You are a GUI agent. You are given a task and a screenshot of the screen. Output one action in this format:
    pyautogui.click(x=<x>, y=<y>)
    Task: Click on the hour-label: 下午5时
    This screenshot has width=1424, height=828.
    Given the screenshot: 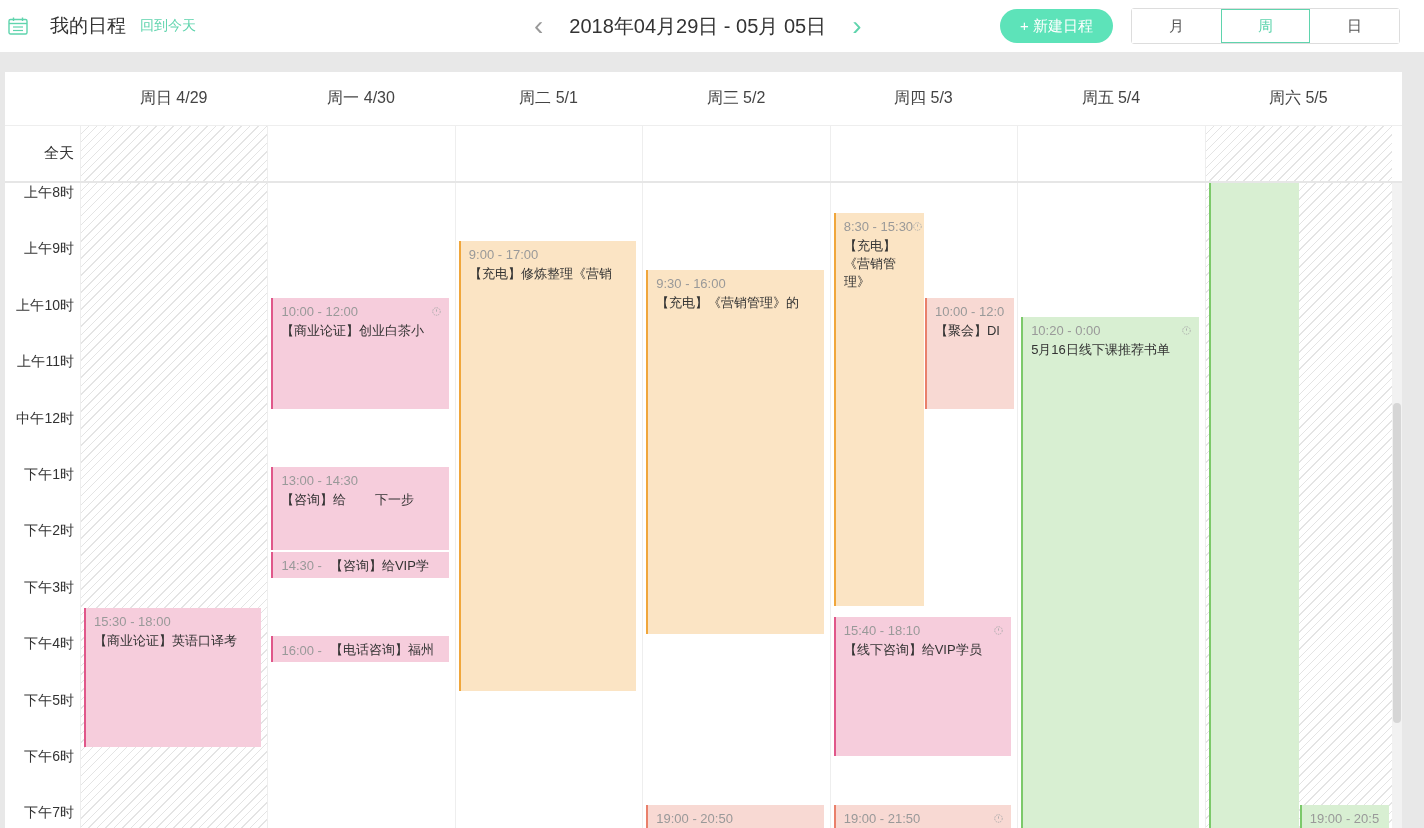 What is the action you would take?
    pyautogui.click(x=49, y=699)
    